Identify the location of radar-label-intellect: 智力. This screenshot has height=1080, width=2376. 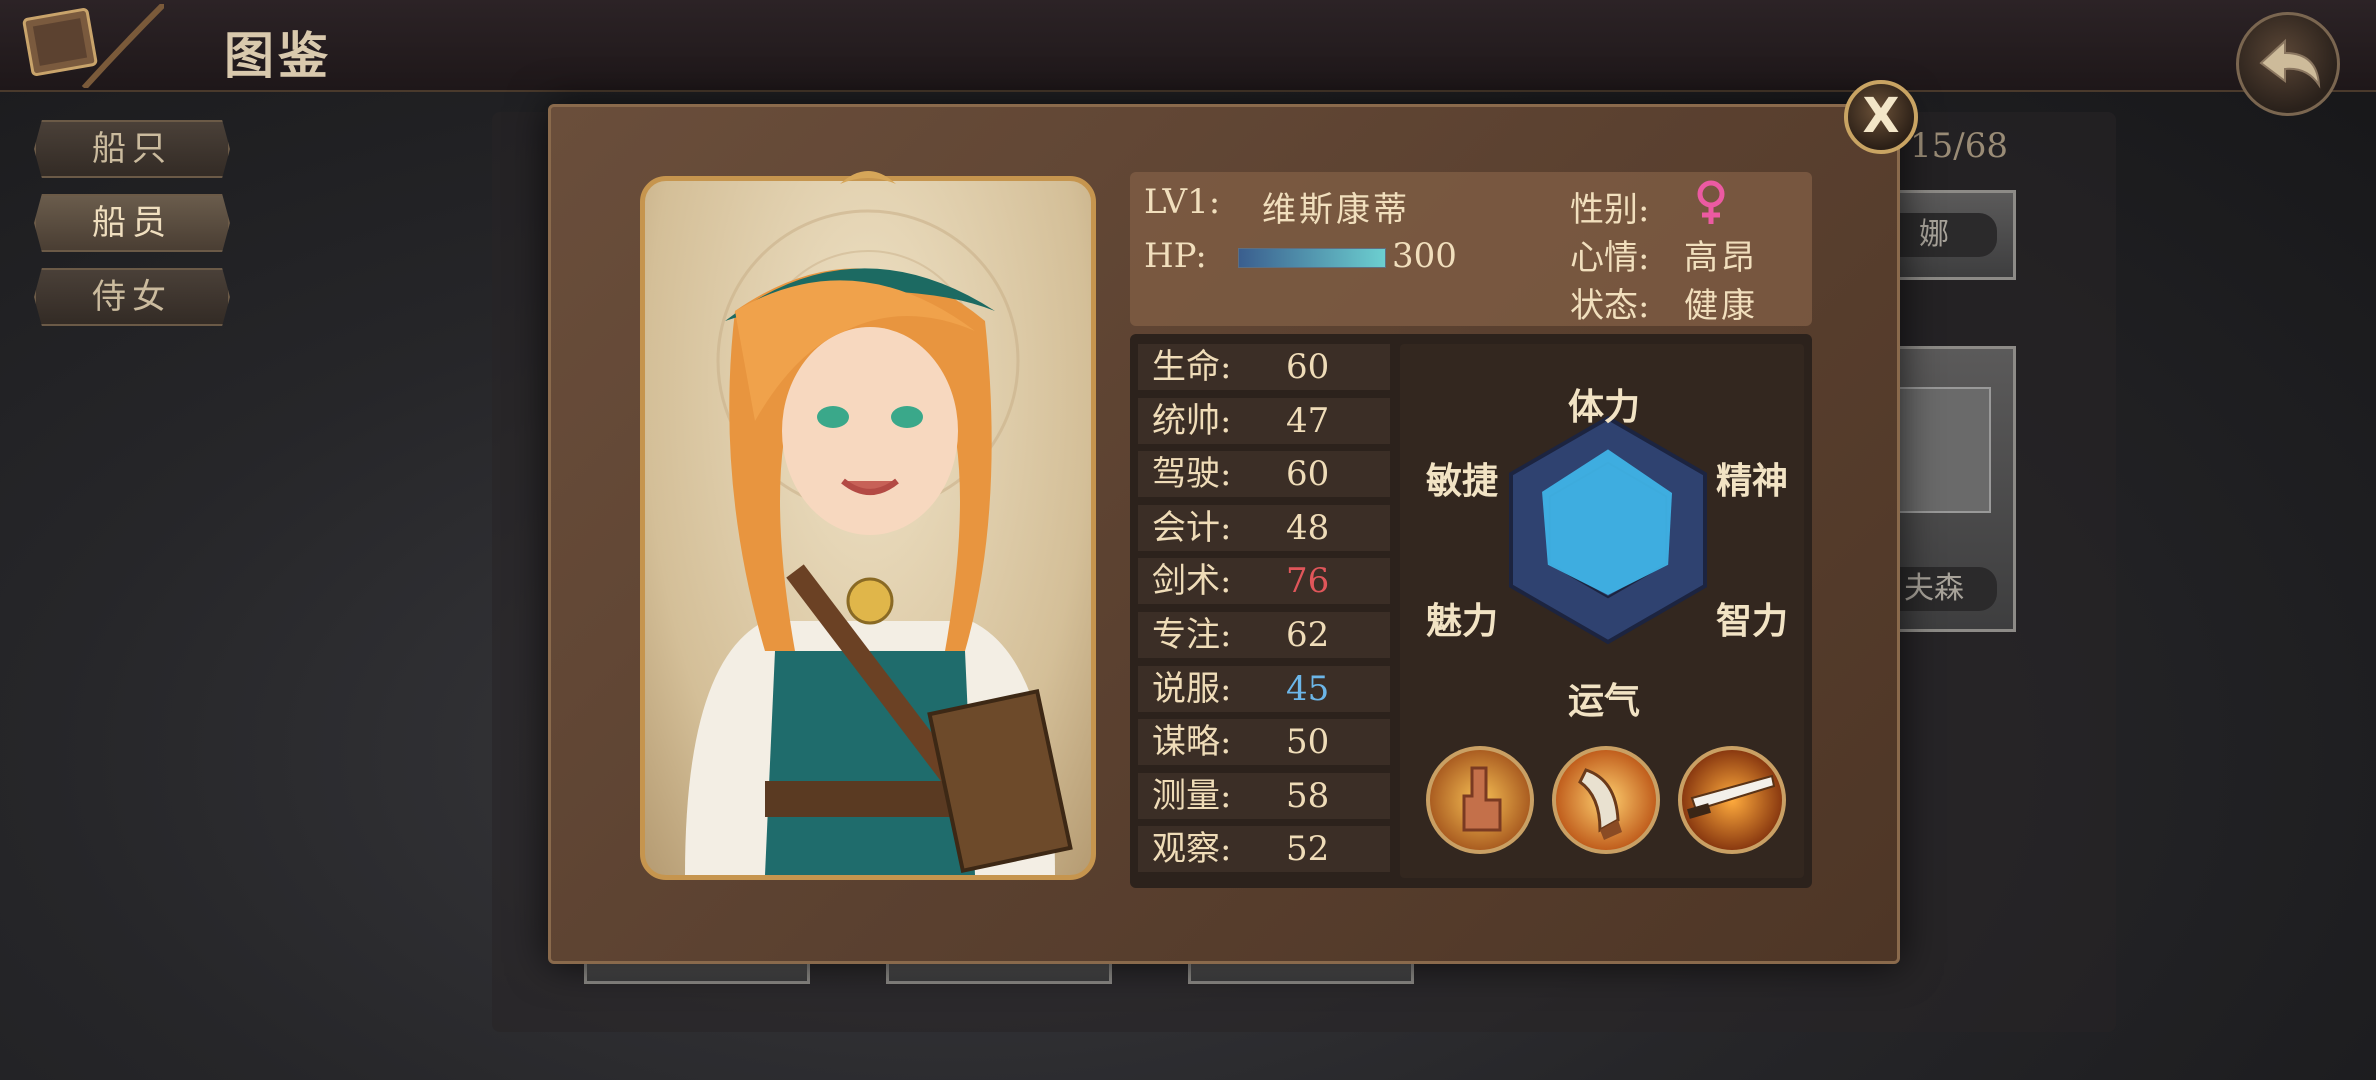
(1752, 621).